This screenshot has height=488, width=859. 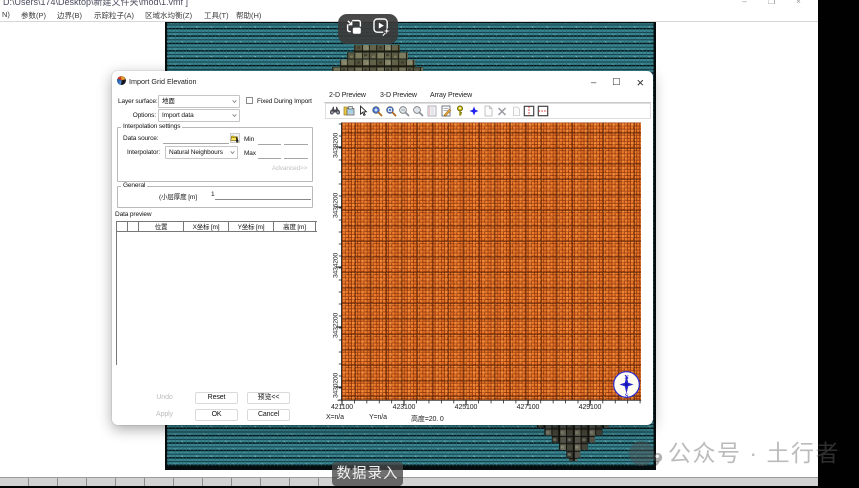 I want to click on data-source-label: Data source:, so click(x=141, y=138).